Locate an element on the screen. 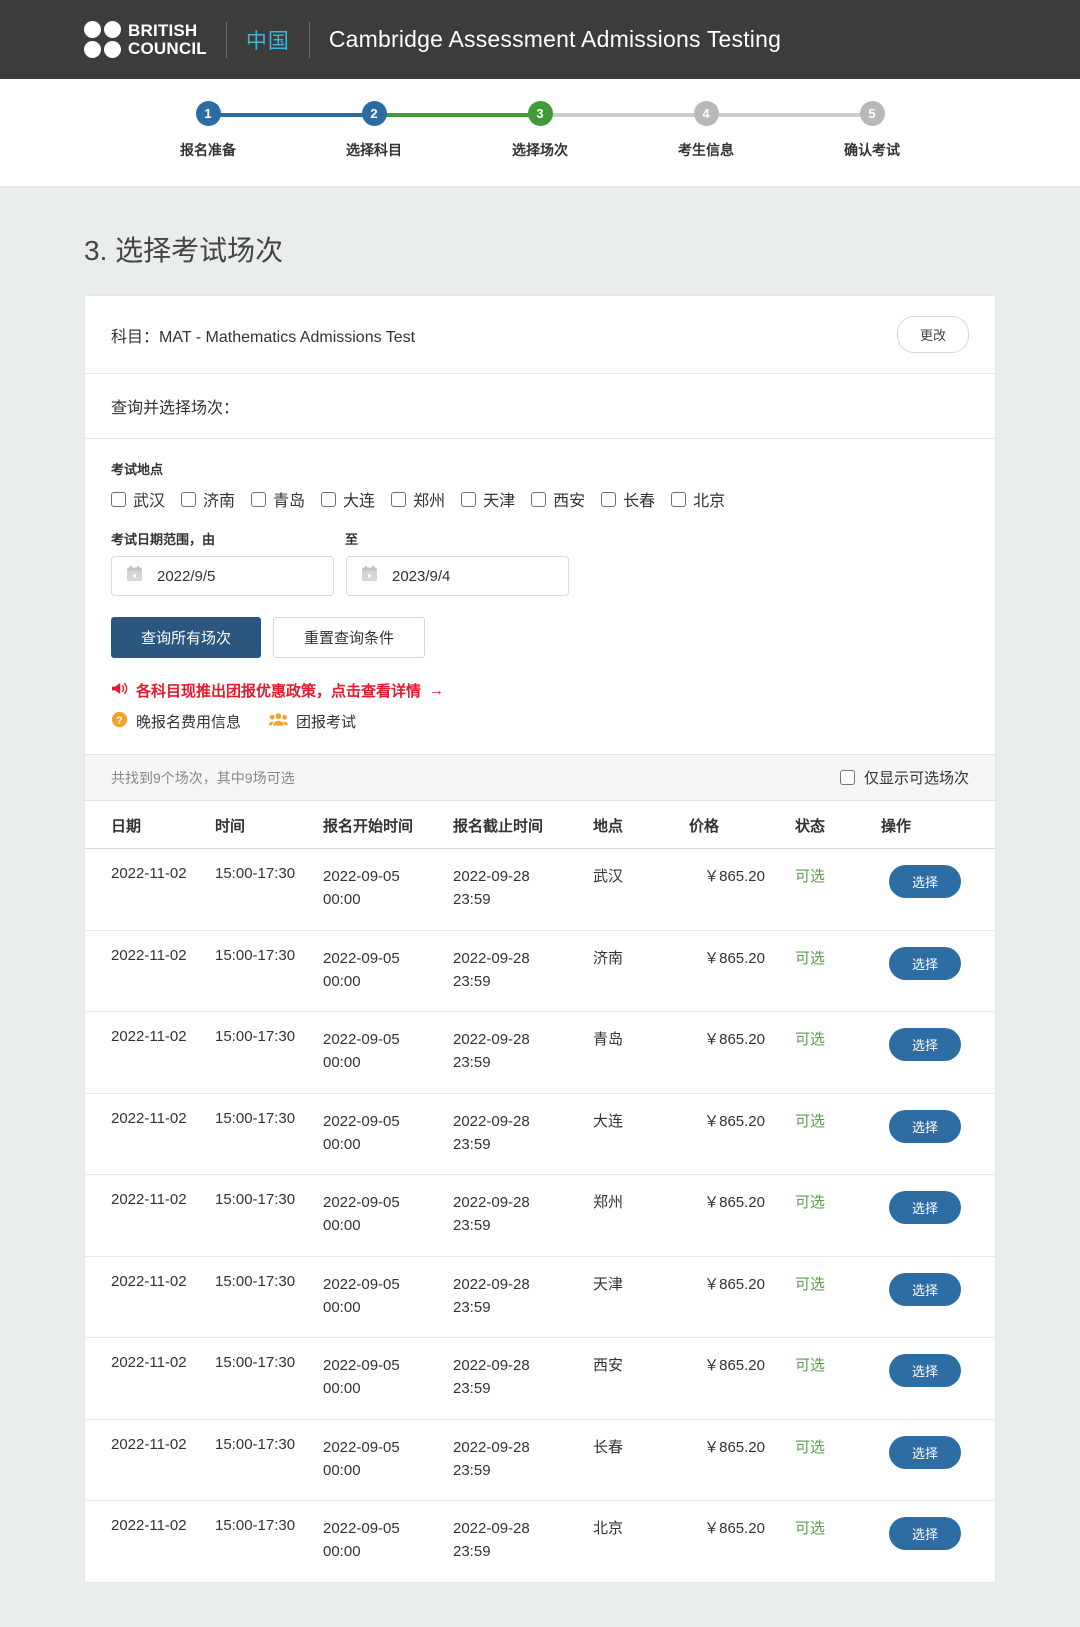 The height and width of the screenshot is (1627, 1080). column-header-price: 价格 is located at coordinates (727, 825).